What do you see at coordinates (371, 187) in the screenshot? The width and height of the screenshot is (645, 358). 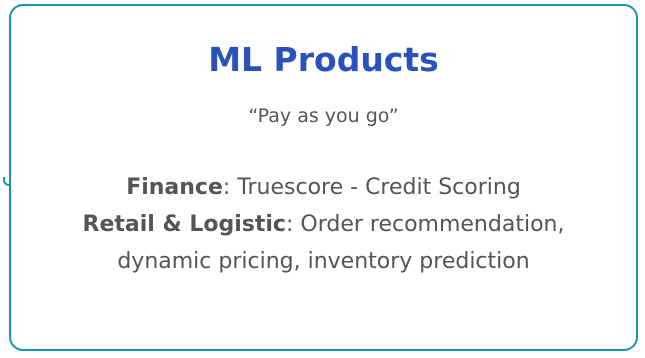 I see `finance-text: : Truescore - Credit Scoring` at bounding box center [371, 187].